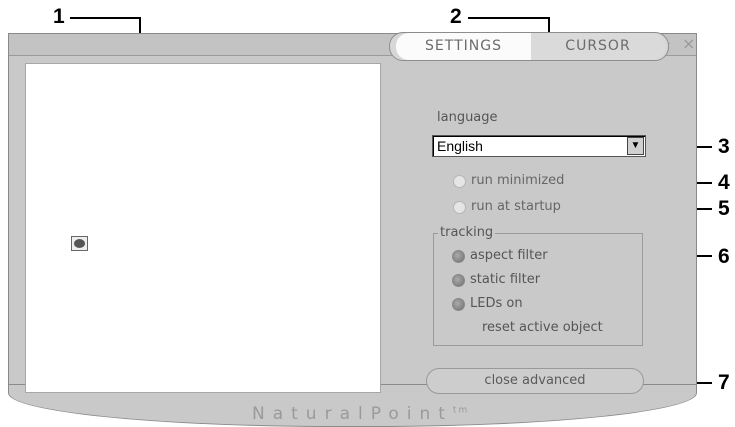  I want to click on callout-1: 1, so click(59, 16).